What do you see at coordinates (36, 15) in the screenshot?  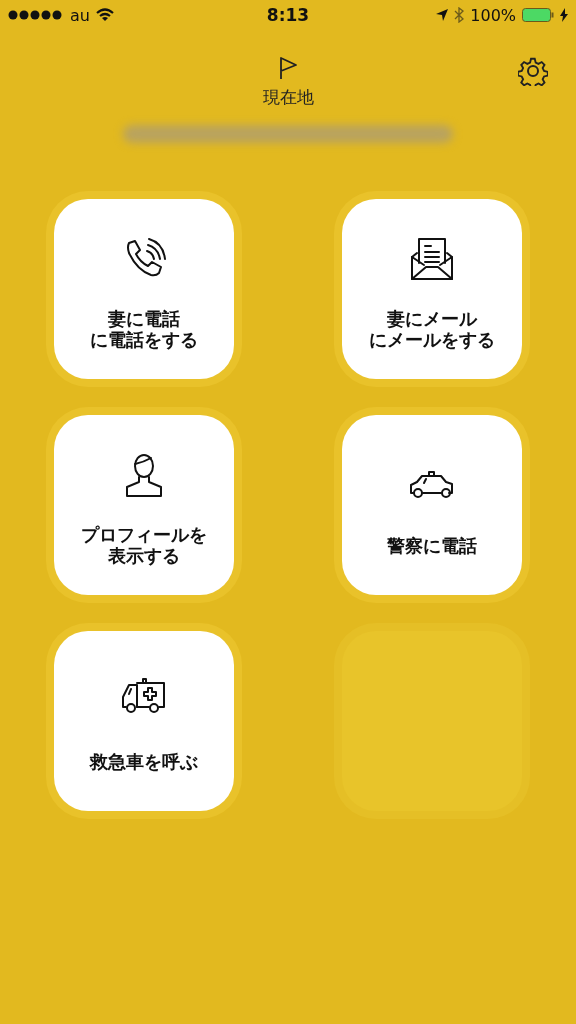 I see `signal-icon` at bounding box center [36, 15].